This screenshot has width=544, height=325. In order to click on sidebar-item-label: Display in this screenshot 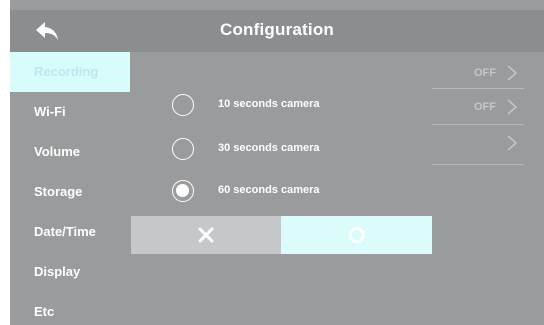, I will do `click(57, 271)`.